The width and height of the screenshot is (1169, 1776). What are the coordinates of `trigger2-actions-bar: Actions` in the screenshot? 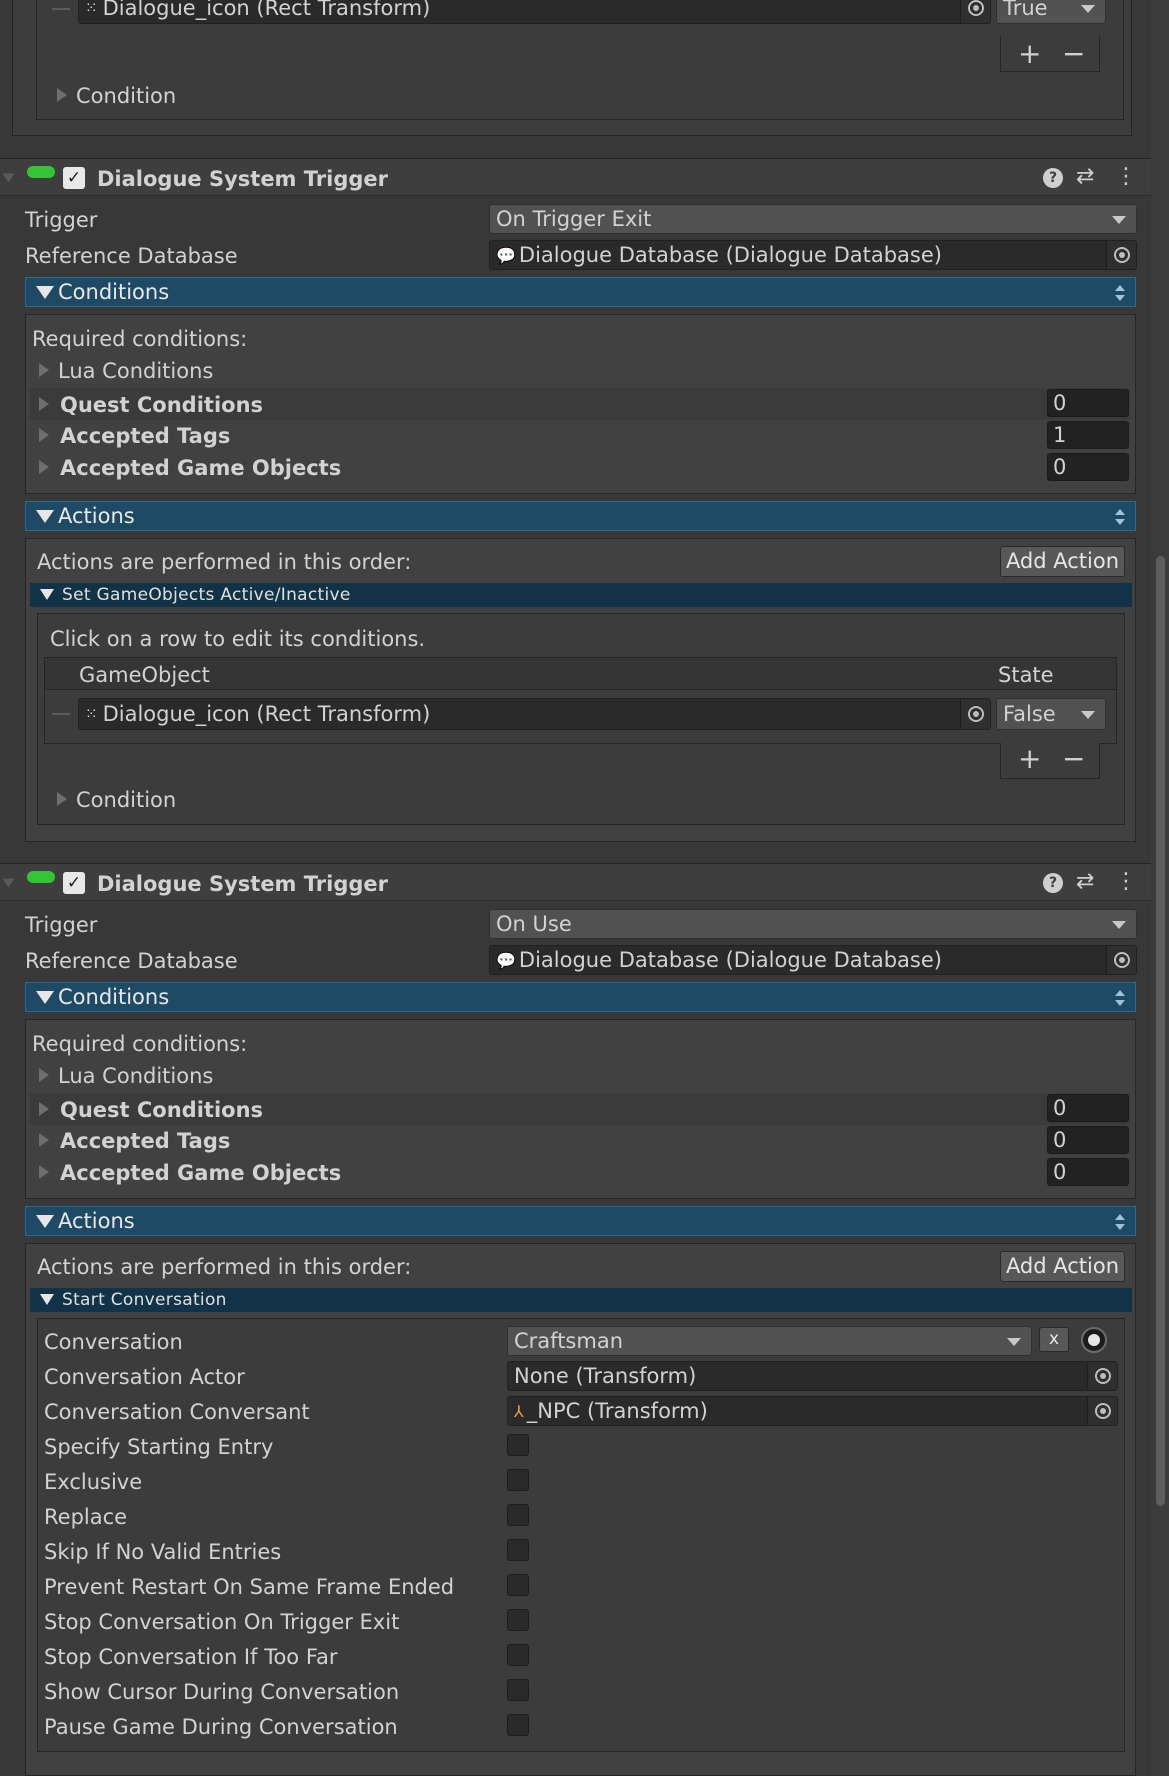 It's located at (580, 1221).